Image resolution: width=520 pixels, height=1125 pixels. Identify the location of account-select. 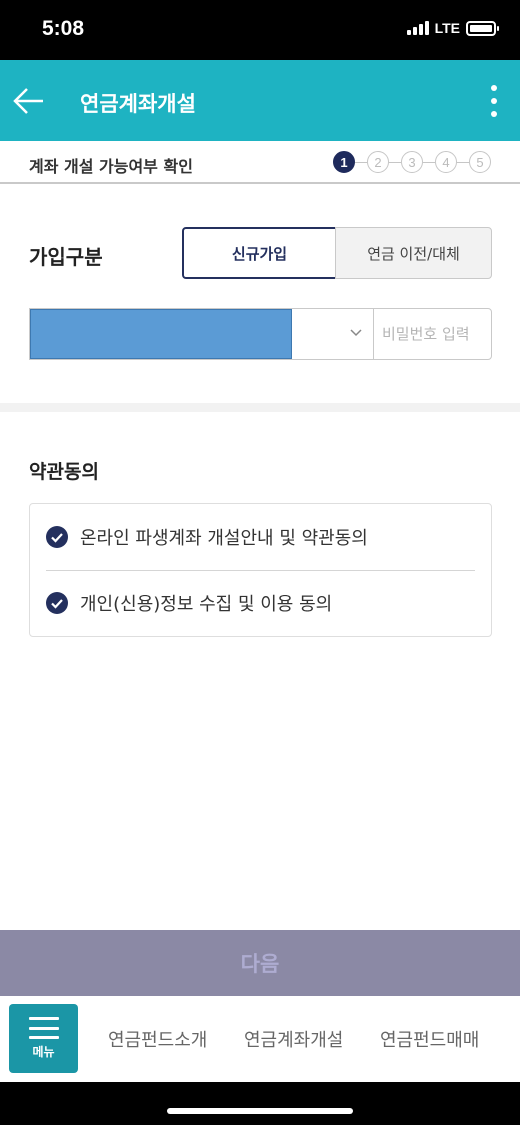
(201, 334).